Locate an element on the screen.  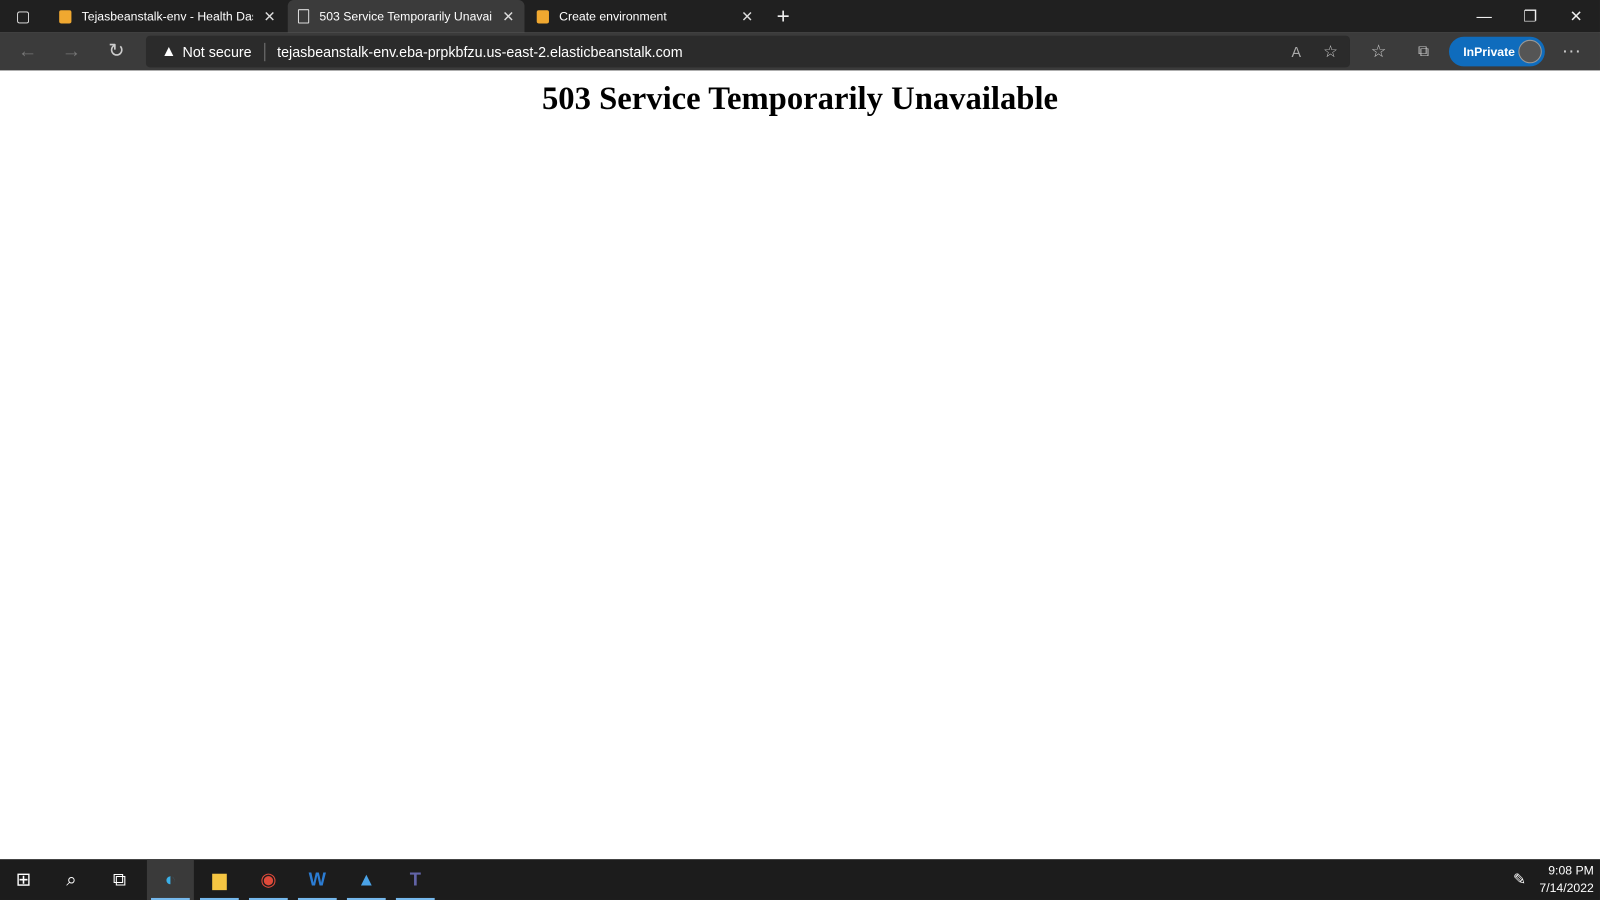
restore-button: ❐ is located at coordinates (1530, 16).